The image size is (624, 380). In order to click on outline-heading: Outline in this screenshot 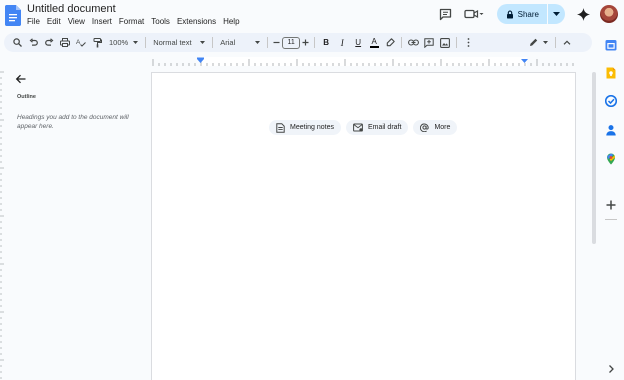, I will do `click(26, 97)`.